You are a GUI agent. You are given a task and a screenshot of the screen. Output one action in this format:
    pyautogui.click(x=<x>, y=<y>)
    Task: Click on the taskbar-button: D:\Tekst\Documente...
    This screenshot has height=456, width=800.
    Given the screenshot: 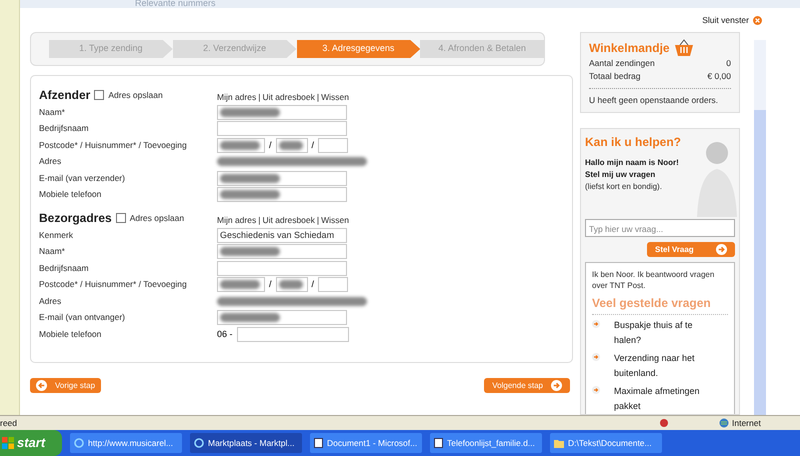 What is the action you would take?
    pyautogui.click(x=606, y=443)
    